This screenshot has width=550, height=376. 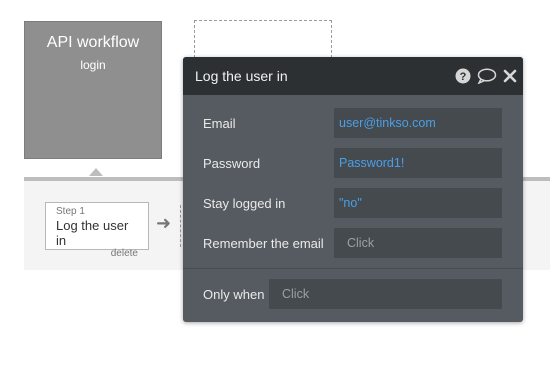 I want to click on only-when-row: Only when Click, so click(x=353, y=294).